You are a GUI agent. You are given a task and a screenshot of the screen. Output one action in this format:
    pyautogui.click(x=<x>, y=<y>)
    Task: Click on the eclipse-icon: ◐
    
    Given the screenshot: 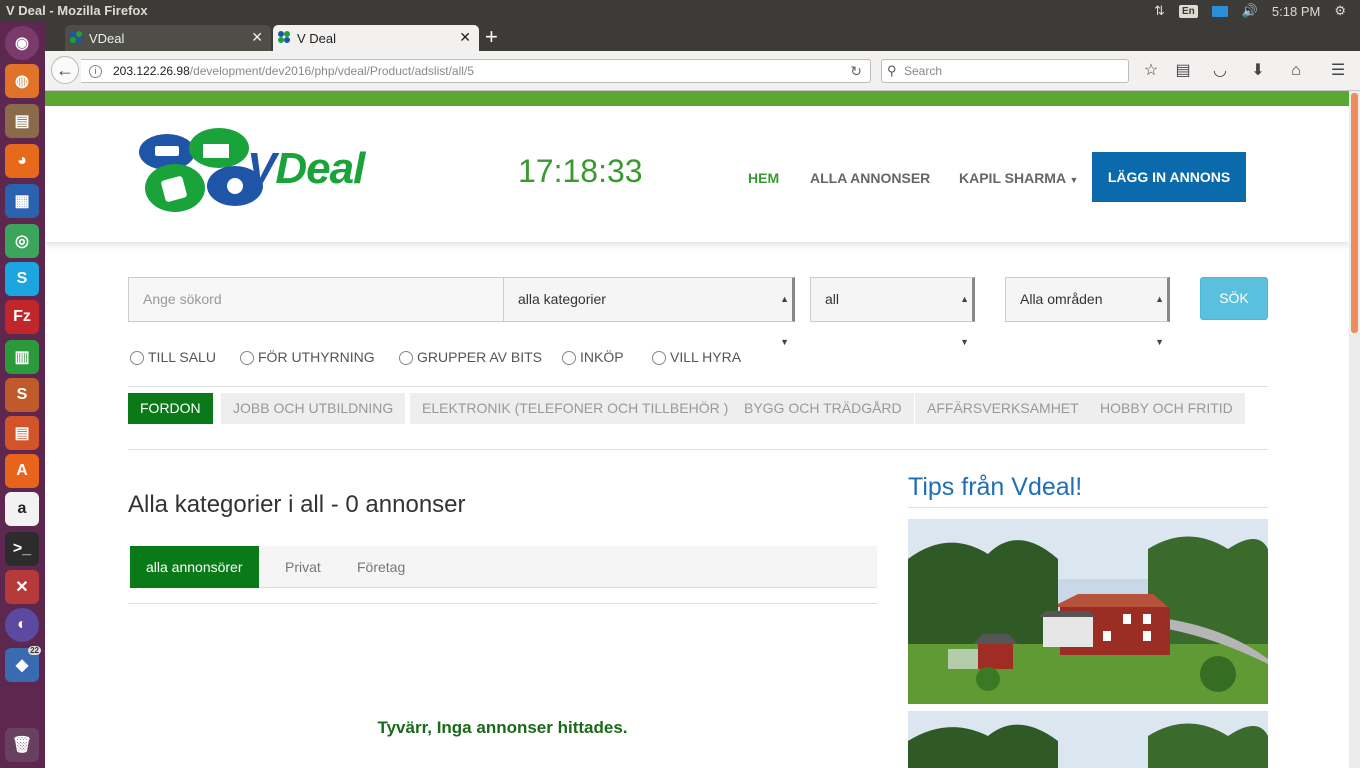 What is the action you would take?
    pyautogui.click(x=22, y=625)
    